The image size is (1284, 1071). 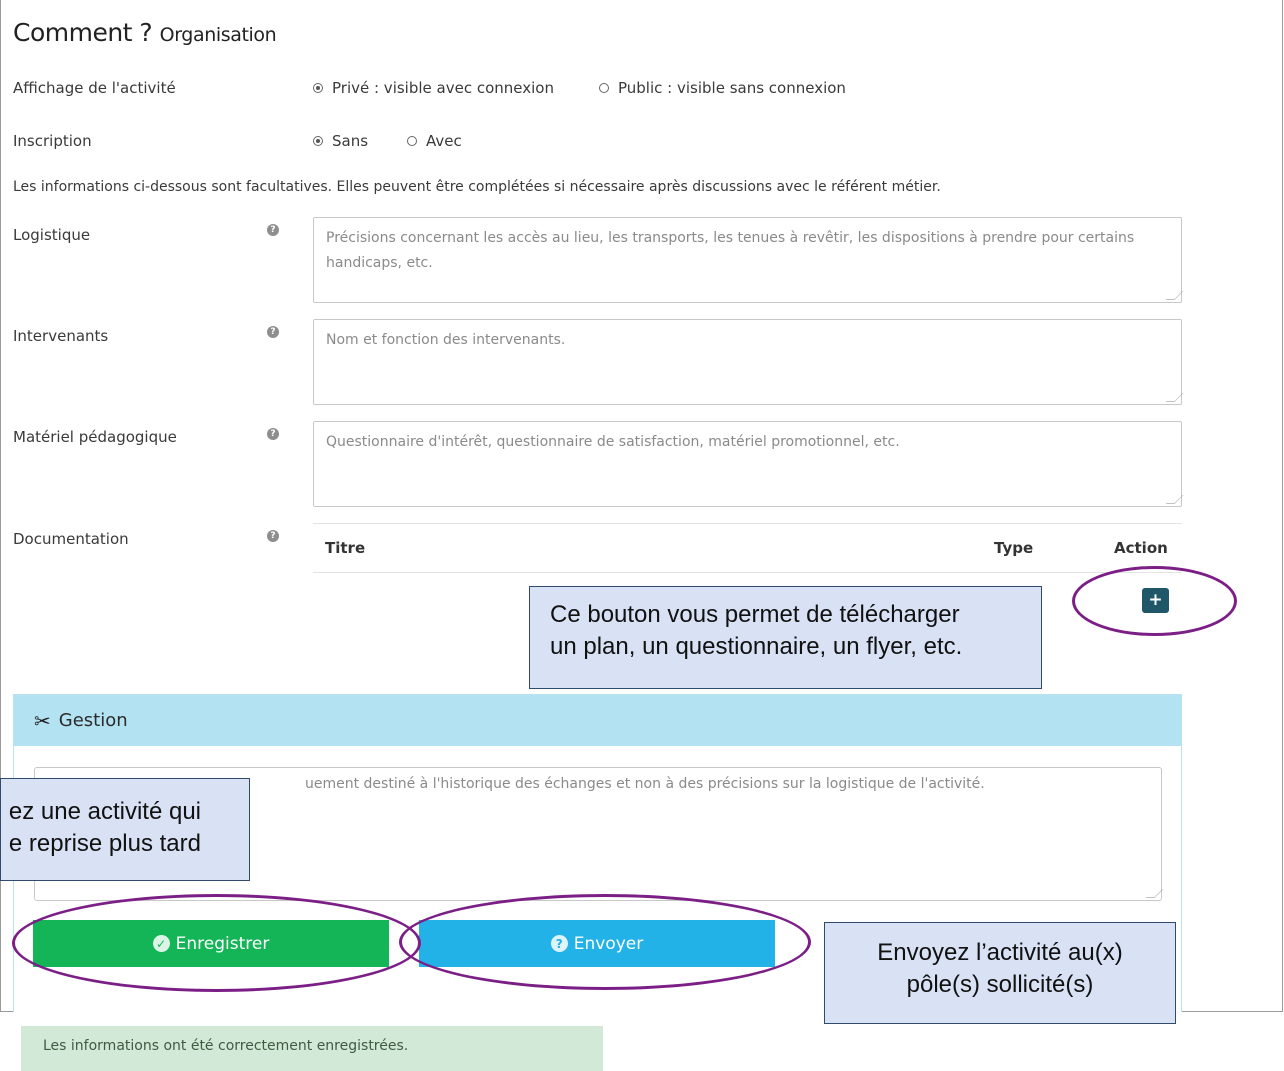 I want to click on radio-with: Avec, so click(x=434, y=141).